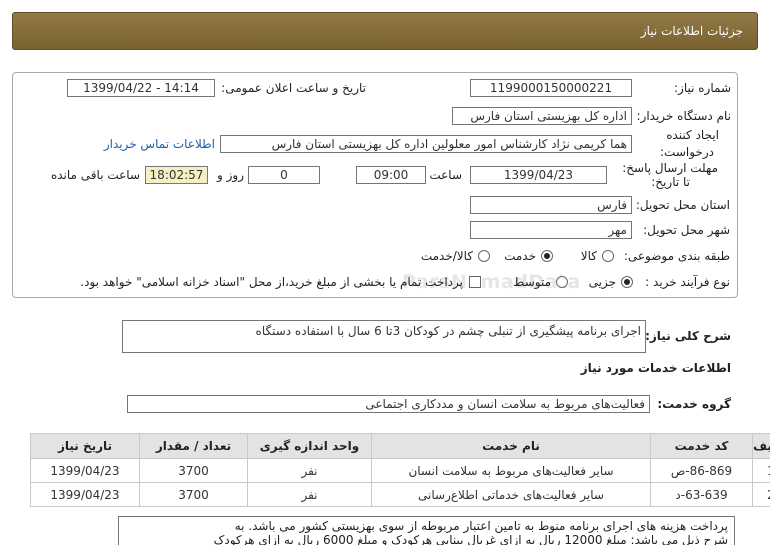 The height and width of the screenshot is (545, 770). What do you see at coordinates (141, 88) in the screenshot?
I see `announce-datetime-field: 1399/04/22 - 14:14` at bounding box center [141, 88].